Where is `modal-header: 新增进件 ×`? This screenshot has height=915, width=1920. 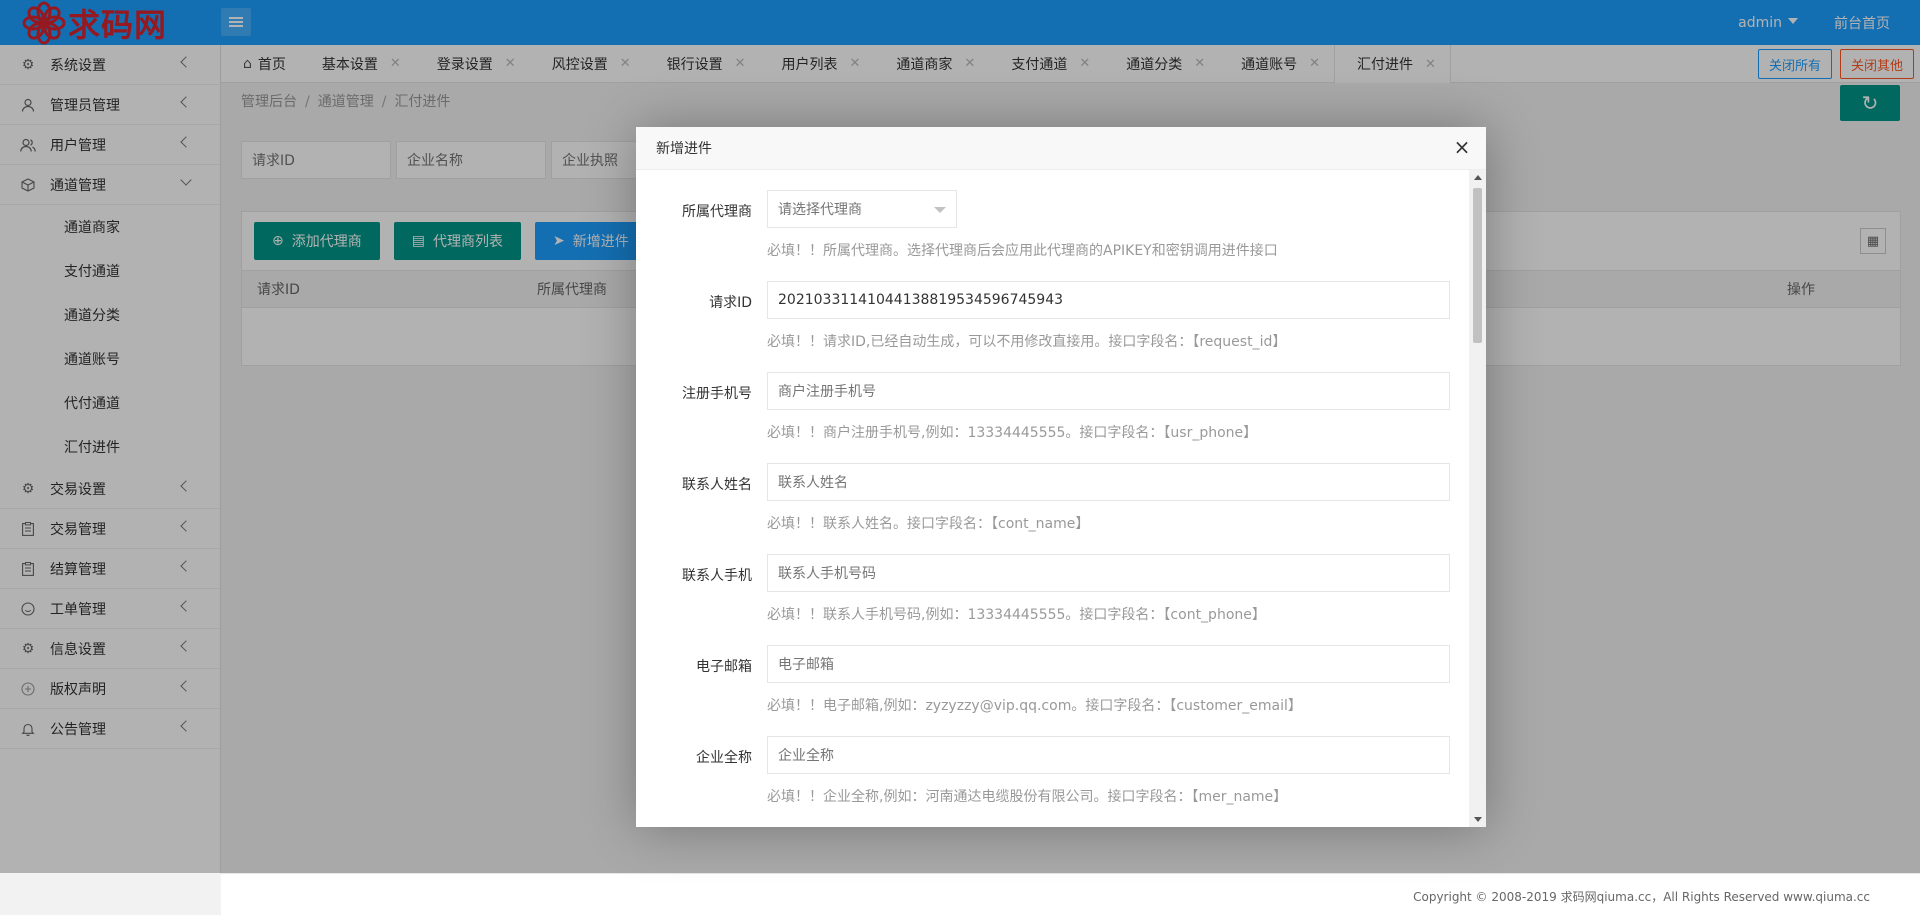 modal-header: 新增进件 × is located at coordinates (1061, 148).